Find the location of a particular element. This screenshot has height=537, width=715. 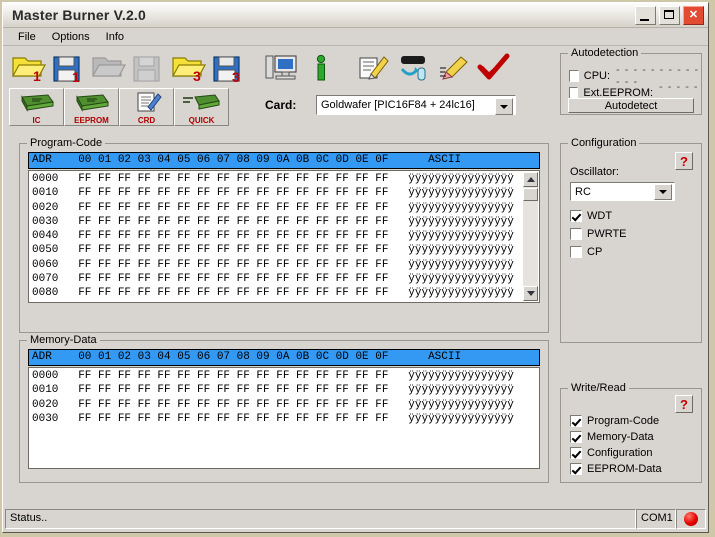

computer-settings-button is located at coordinates (281, 67).